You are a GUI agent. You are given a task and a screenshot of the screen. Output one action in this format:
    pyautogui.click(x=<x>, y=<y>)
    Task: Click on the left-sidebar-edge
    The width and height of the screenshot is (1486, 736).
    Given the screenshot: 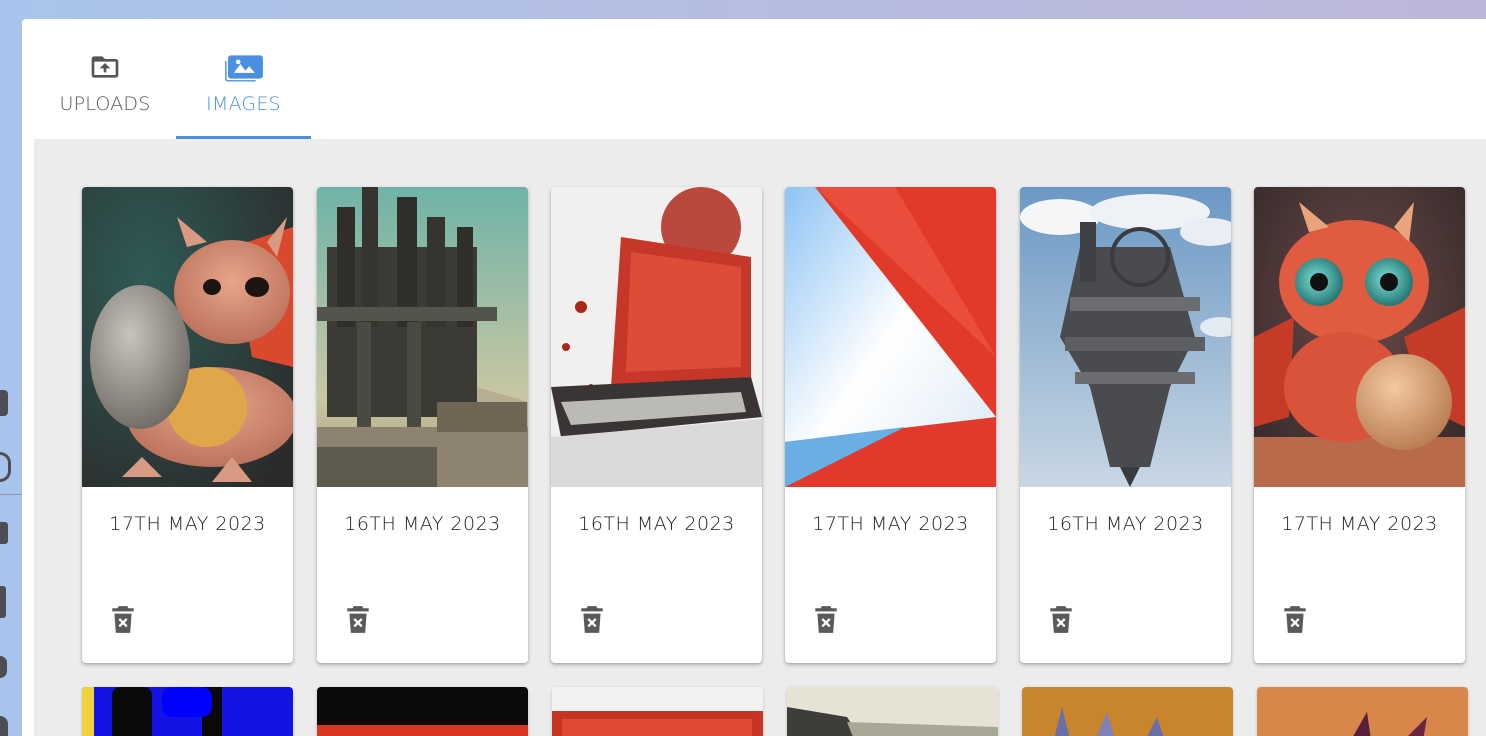 What is the action you would take?
    pyautogui.click(x=11, y=368)
    